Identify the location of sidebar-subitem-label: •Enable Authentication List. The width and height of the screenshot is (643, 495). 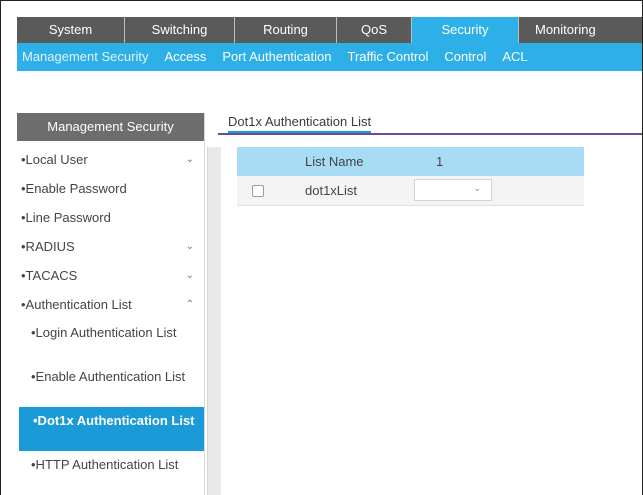
(108, 376).